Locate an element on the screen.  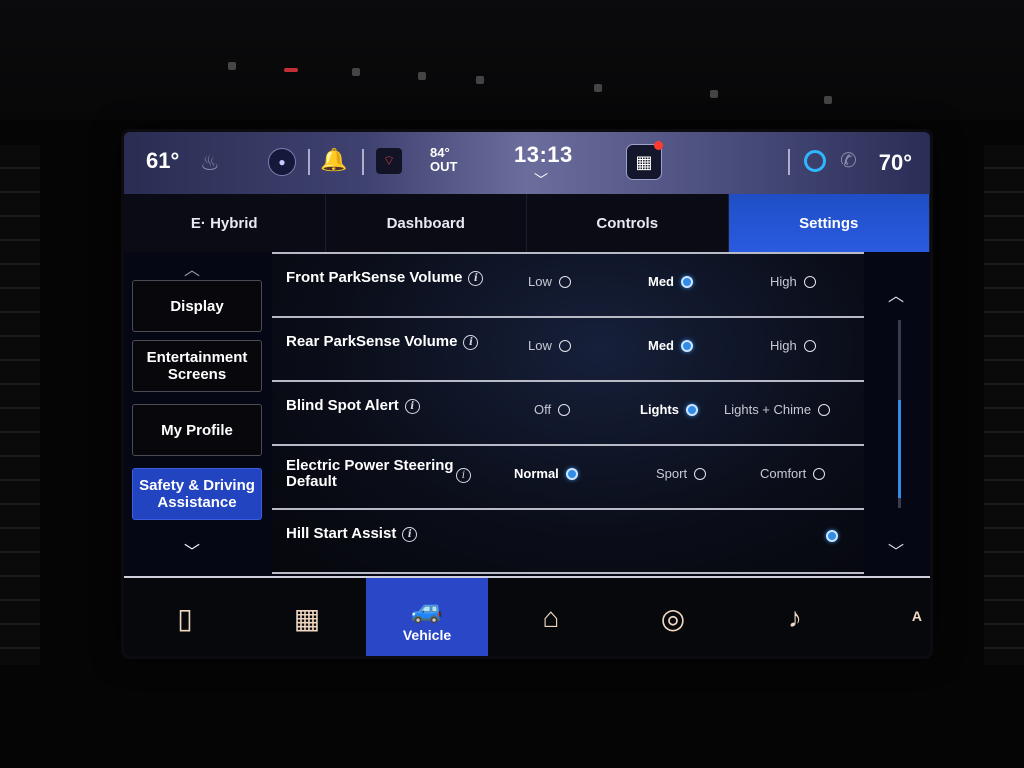
tab-e-hybrid: E· Hybrid is located at coordinates (225, 223).